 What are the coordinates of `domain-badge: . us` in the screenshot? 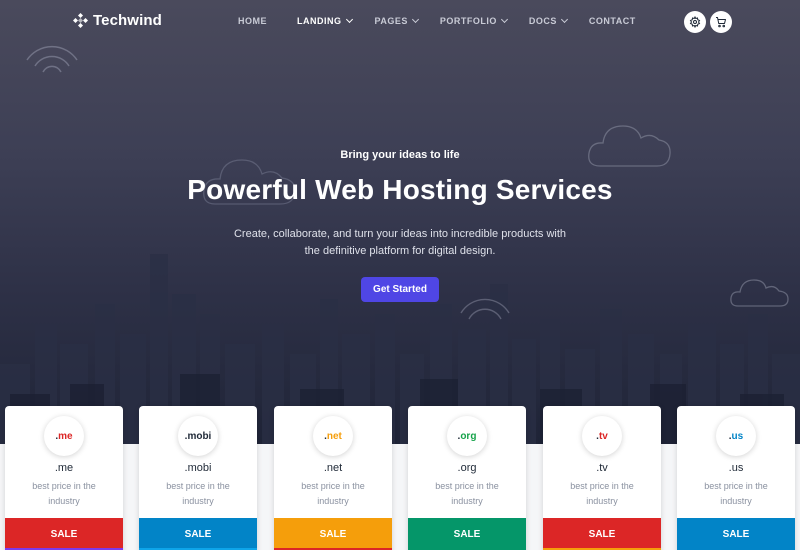 It's located at (736, 436).